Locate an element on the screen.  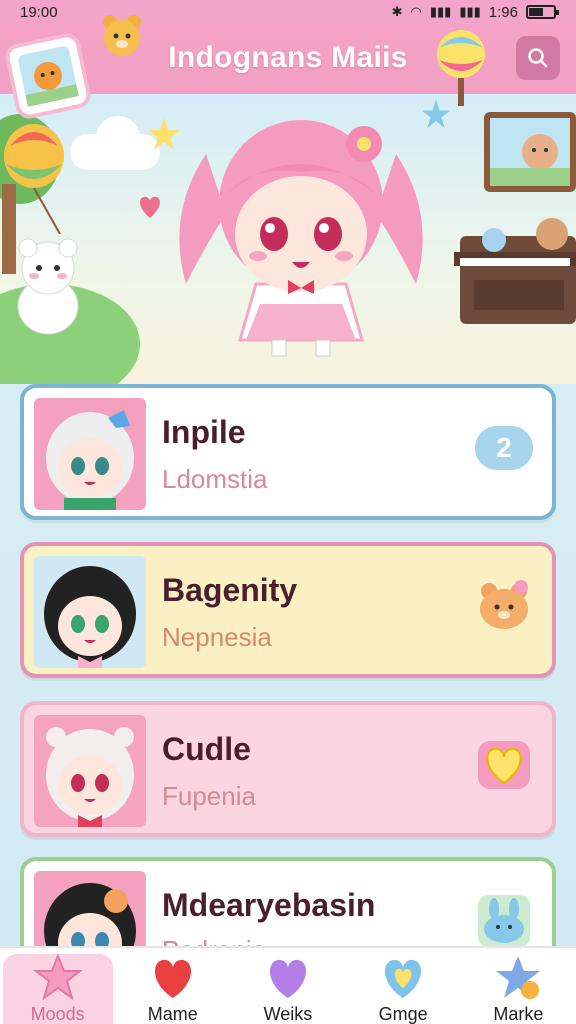
bottom-nav: Moods Mame Weiks Gmge Marke is located at coordinates (288, 985).